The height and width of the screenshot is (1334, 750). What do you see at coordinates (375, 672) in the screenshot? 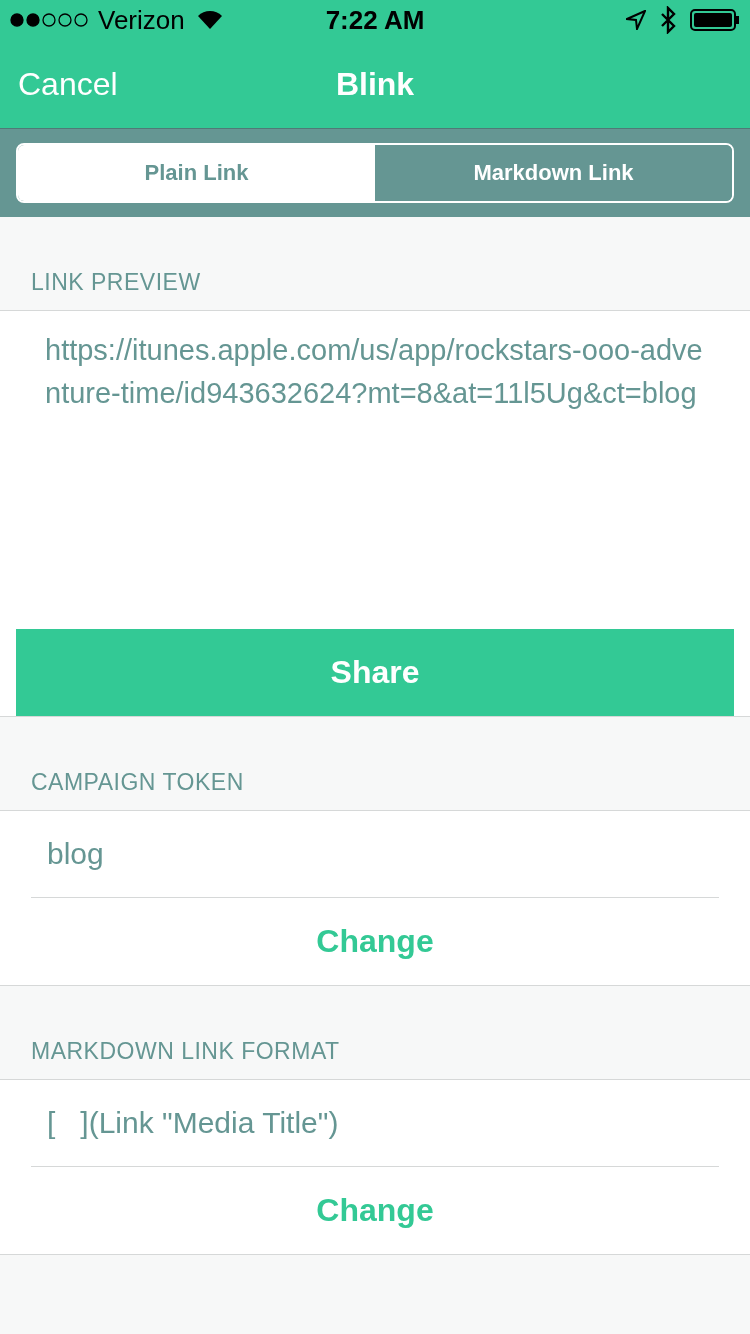
I see `share-button: Share` at bounding box center [375, 672].